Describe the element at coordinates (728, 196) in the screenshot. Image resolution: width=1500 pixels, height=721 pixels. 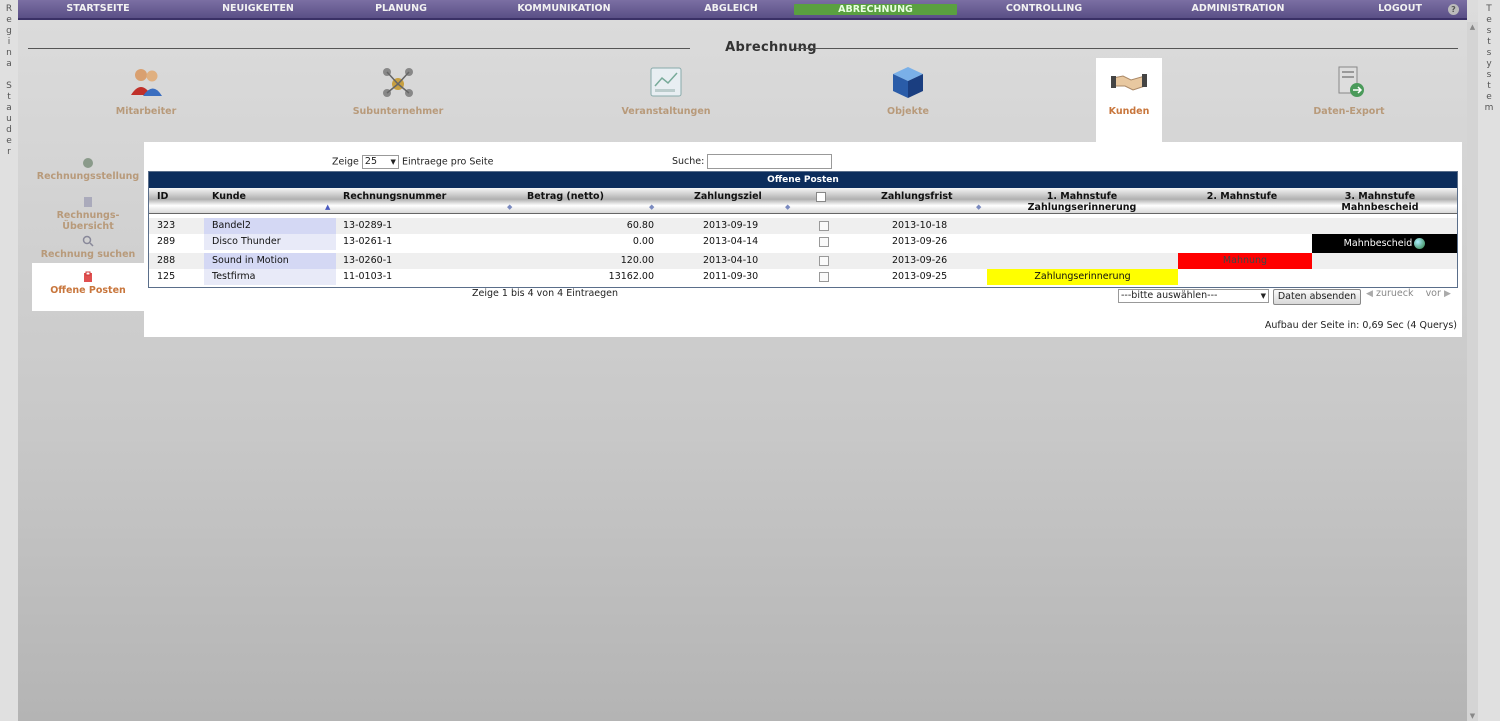
I see `col-zahlungsziel: Zahlungsziel` at that location.